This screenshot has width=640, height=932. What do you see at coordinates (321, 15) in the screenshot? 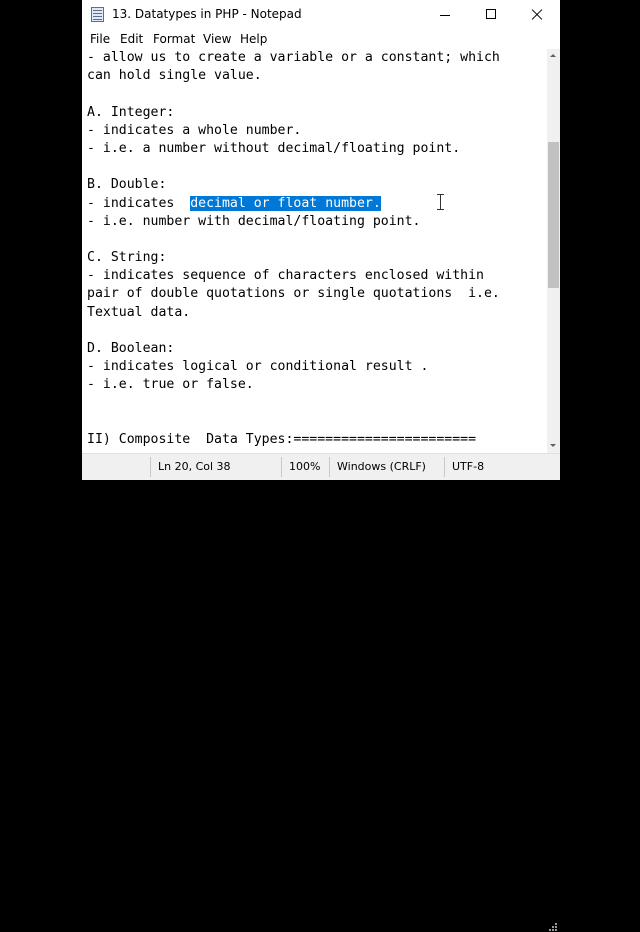
I see `title-bar: 13. Datatypes in PHP - Notepad` at bounding box center [321, 15].